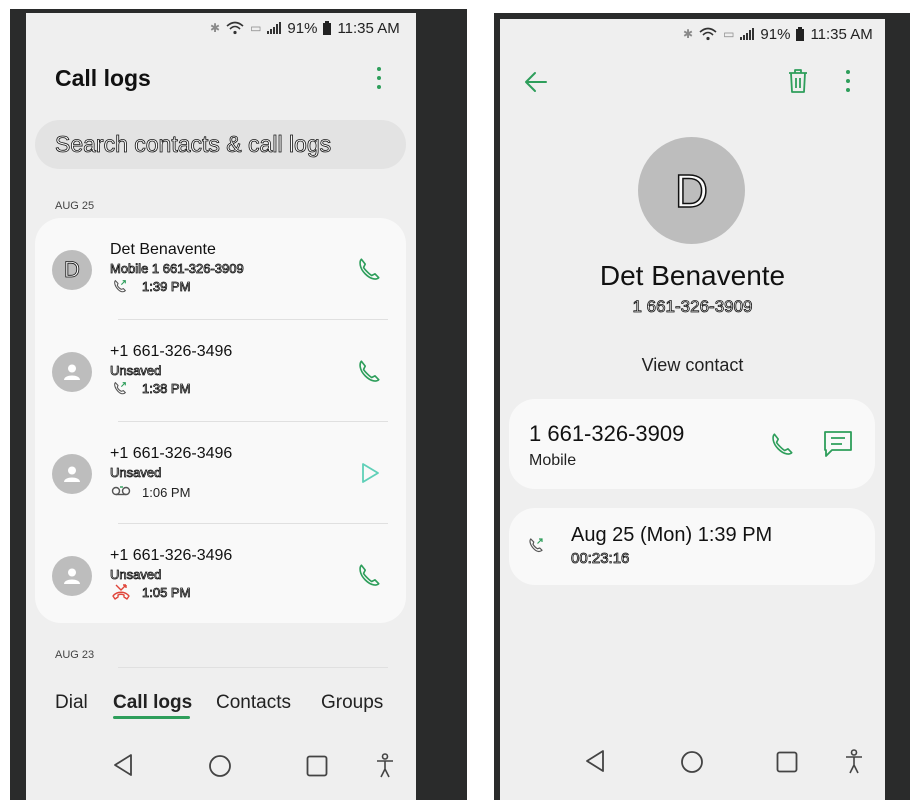  Describe the element at coordinates (692, 365) in the screenshot. I see `view-contact-link: View contact` at that location.